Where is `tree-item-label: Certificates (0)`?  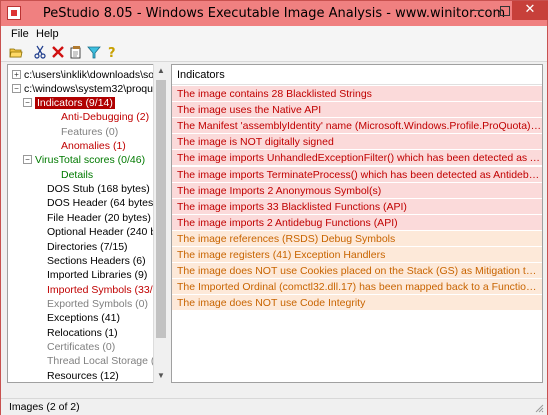 tree-item-label: Certificates (0) is located at coordinates (81, 346).